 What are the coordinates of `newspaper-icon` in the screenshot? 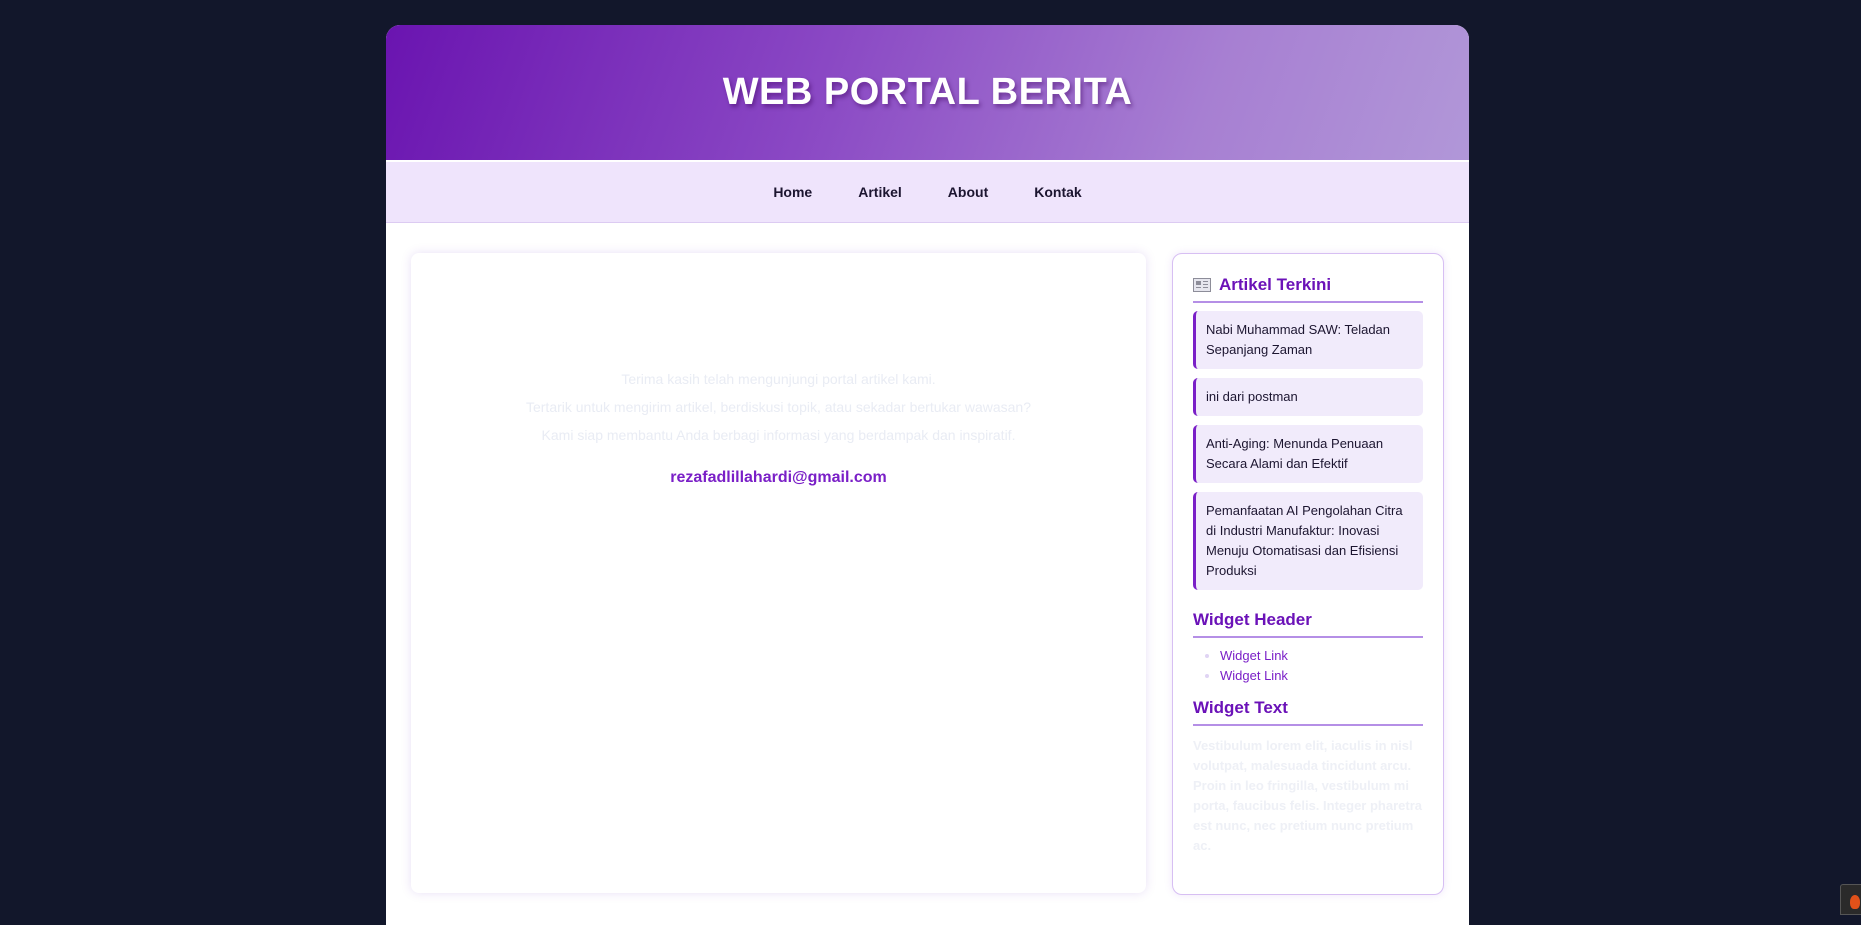 It's located at (1202, 285).